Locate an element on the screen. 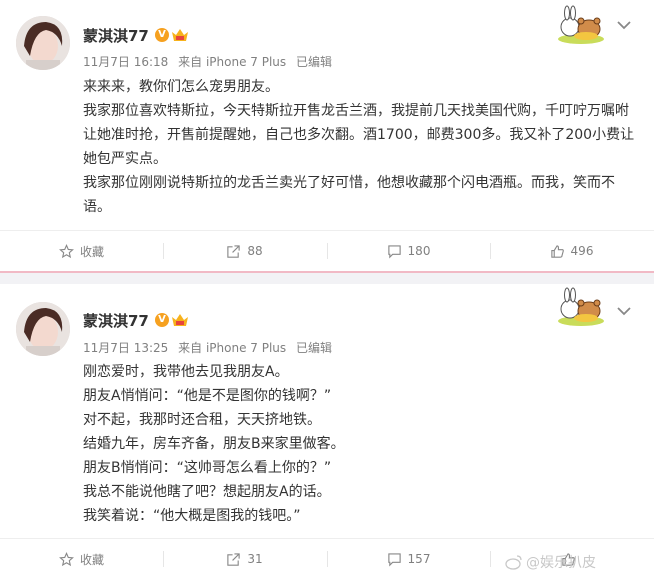 The height and width of the screenshot is (579, 654). post-meta: 11月7日 13:25 来自 iPhone 7 Plus 已编辑 is located at coordinates (210, 347).